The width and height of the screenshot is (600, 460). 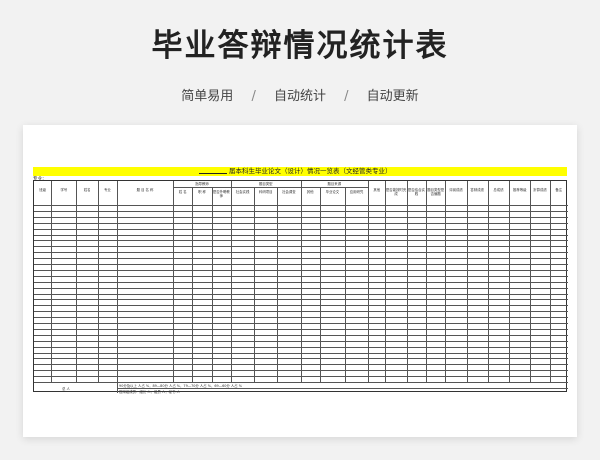 I want to click on year-blank, so click(x=213, y=170).